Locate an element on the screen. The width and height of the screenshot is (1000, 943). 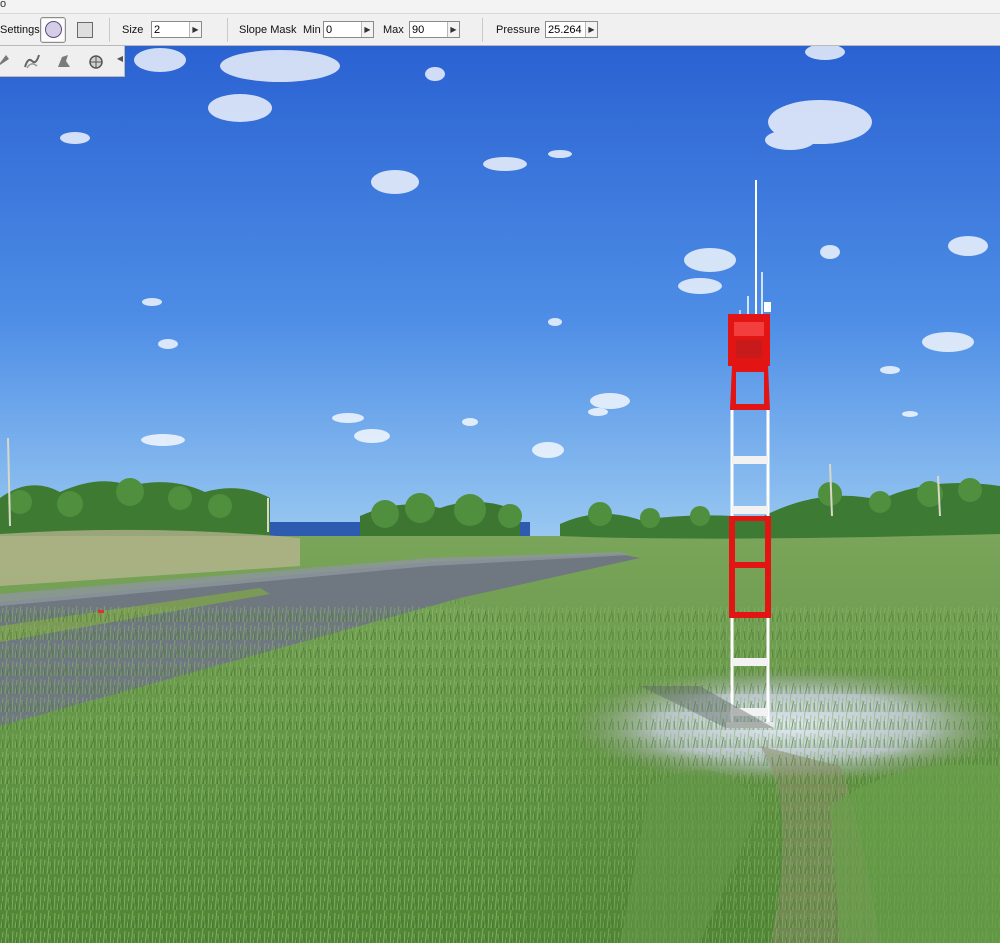
size-stepper: ▶ is located at coordinates (176, 29).